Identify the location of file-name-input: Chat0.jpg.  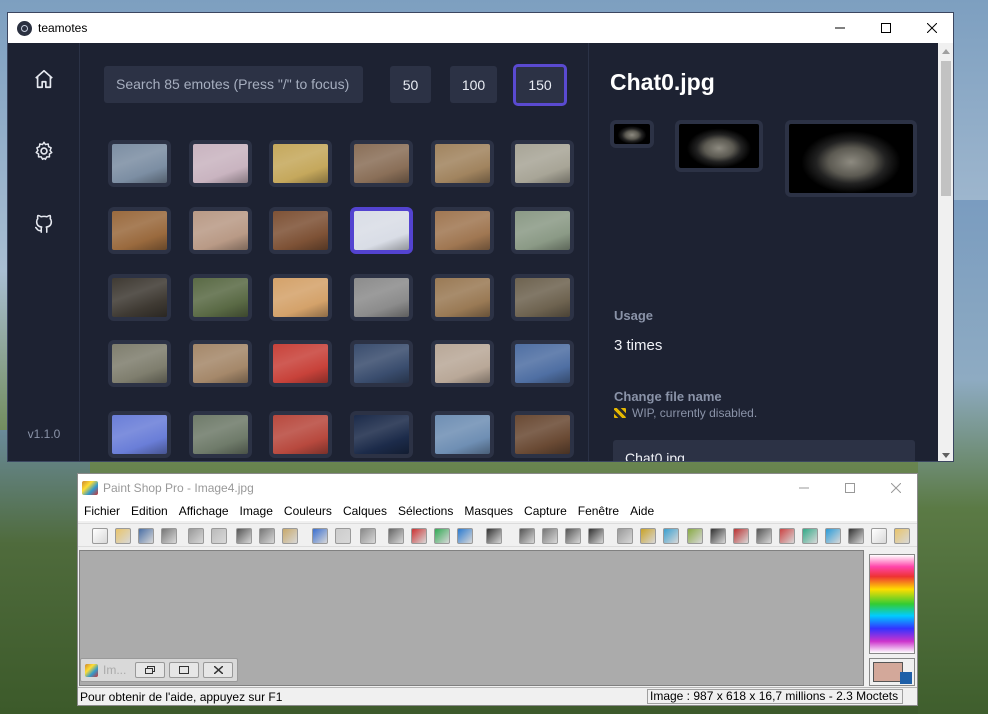
(764, 450).